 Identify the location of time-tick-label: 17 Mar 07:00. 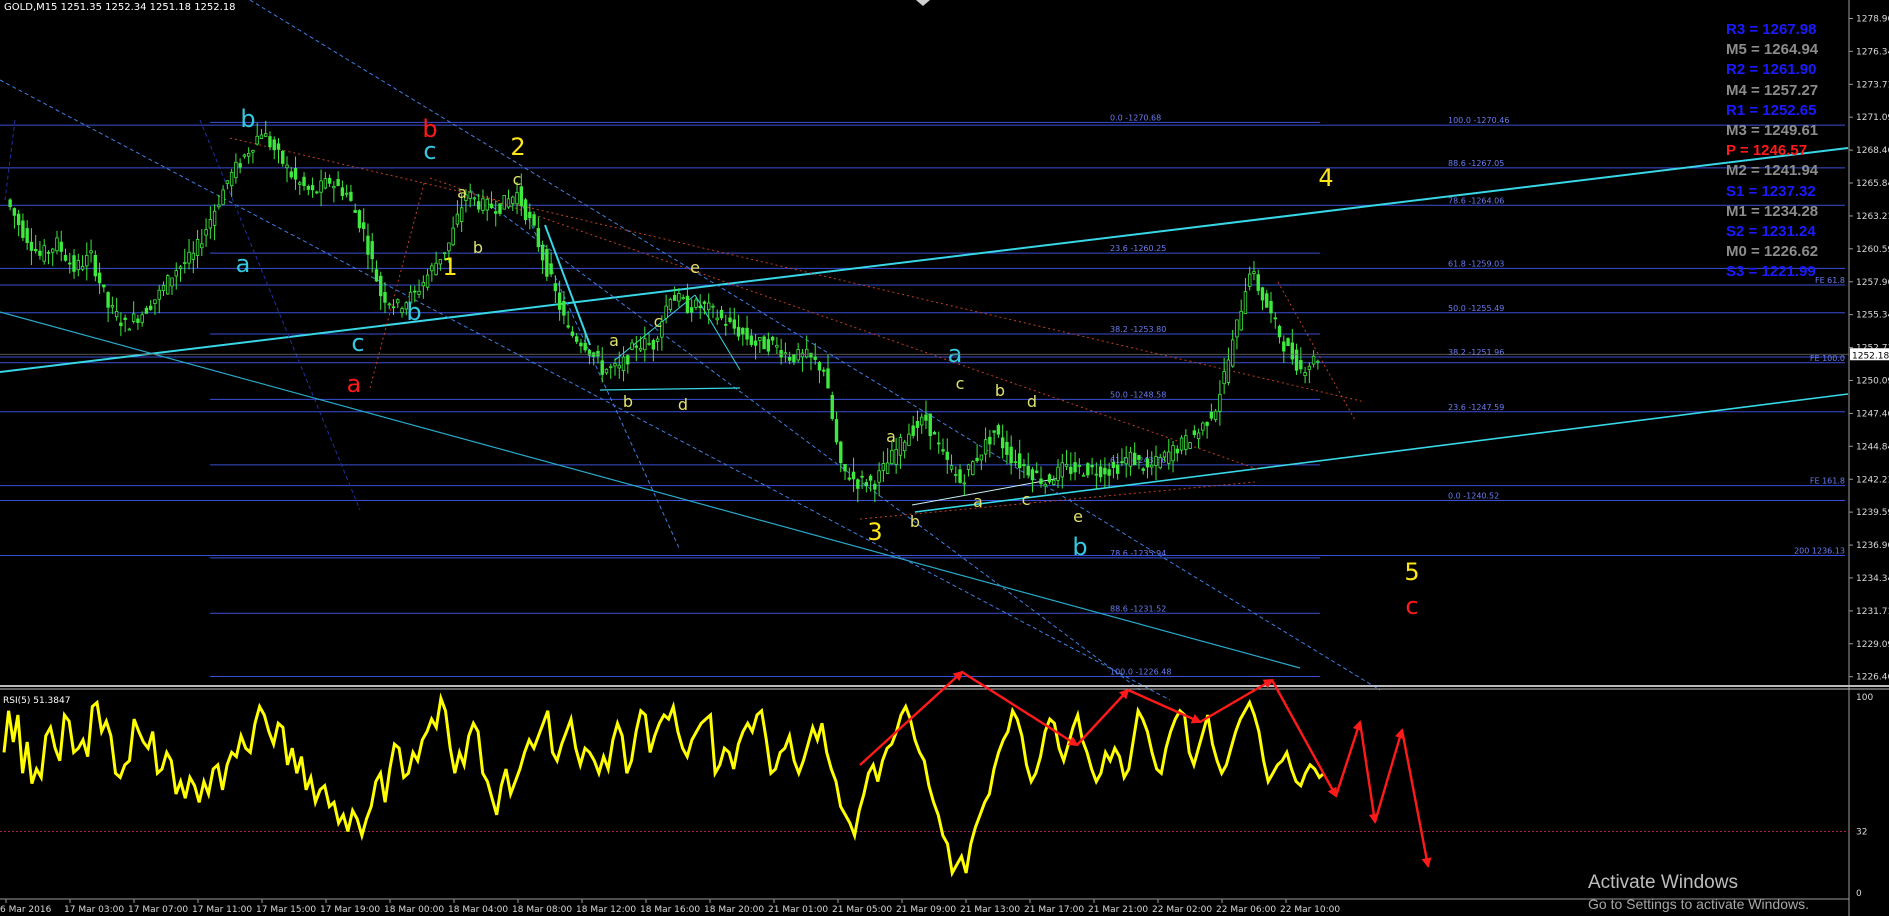
(158, 910).